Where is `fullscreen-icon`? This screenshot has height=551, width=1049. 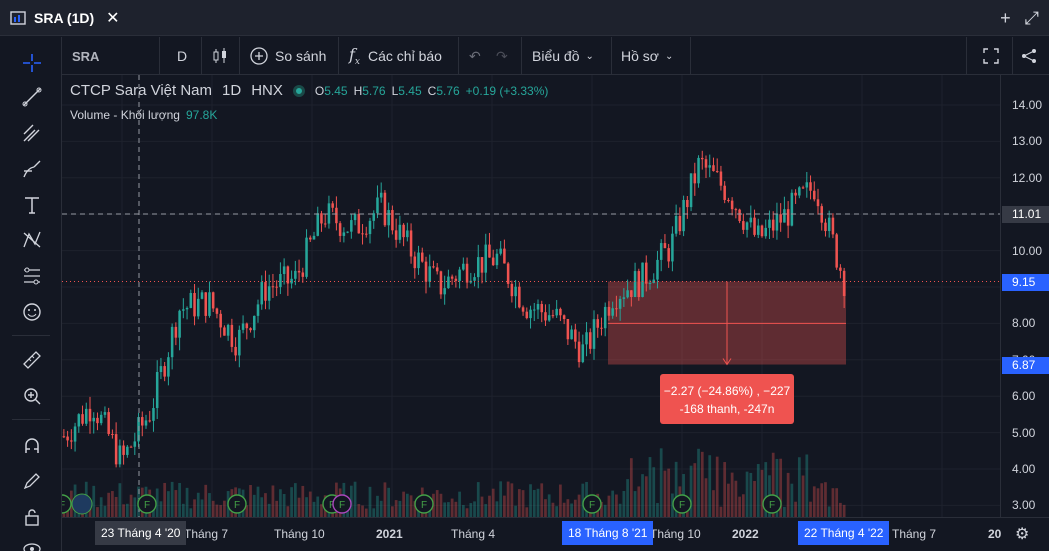
fullscreen-icon is located at coordinates (991, 56).